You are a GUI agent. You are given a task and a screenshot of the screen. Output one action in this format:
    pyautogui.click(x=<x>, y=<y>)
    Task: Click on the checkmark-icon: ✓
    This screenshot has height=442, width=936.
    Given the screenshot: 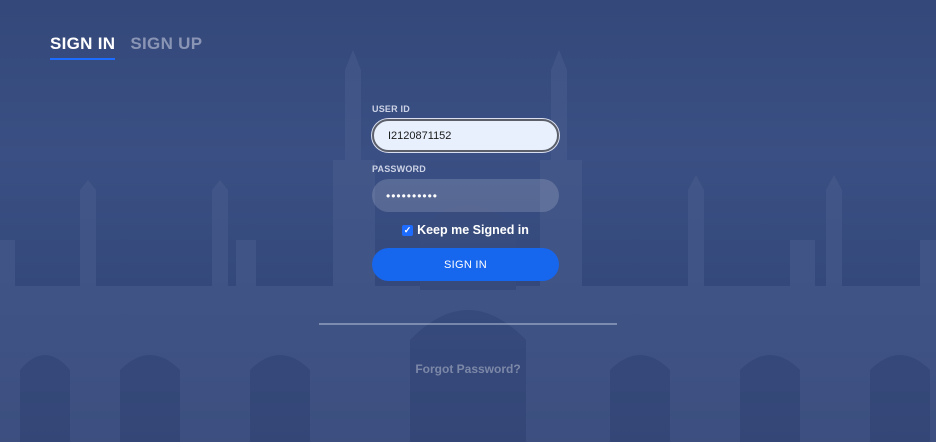 What is the action you would take?
    pyautogui.click(x=408, y=230)
    